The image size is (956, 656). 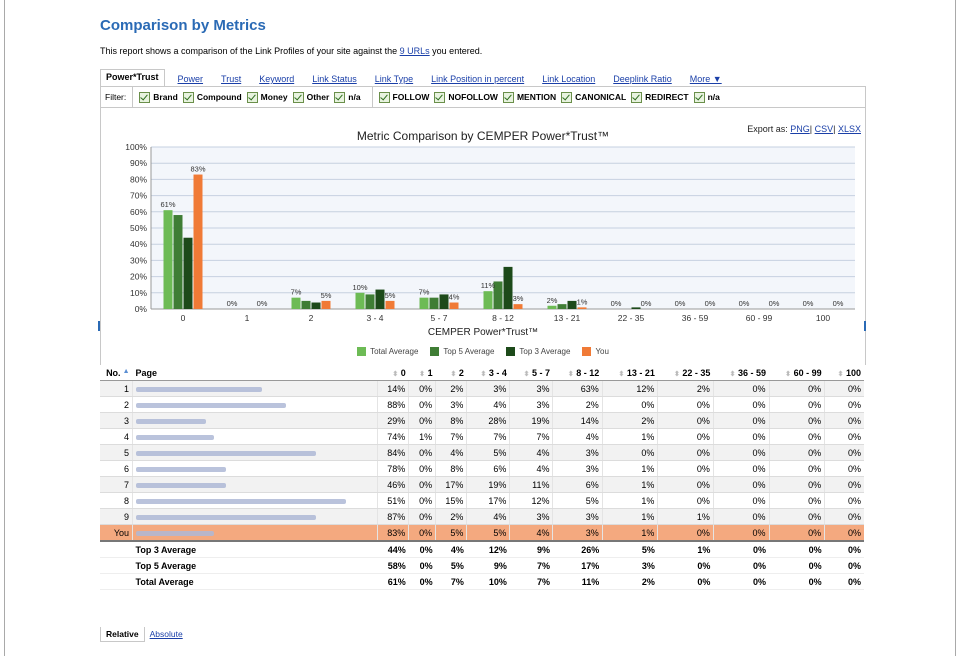 What do you see at coordinates (482, 516) in the screenshot?
I see `table-row: 9 87% 0% 2% 4% 3% 3% 1% 1% 0% 0% 0%` at bounding box center [482, 516].